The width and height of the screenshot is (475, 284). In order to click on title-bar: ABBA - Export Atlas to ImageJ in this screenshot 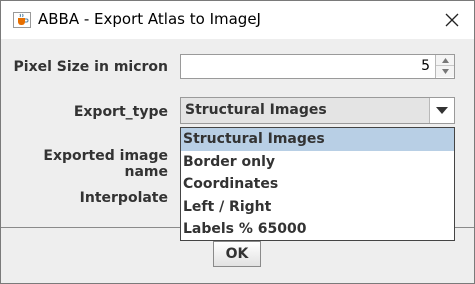, I will do `click(237, 20)`.